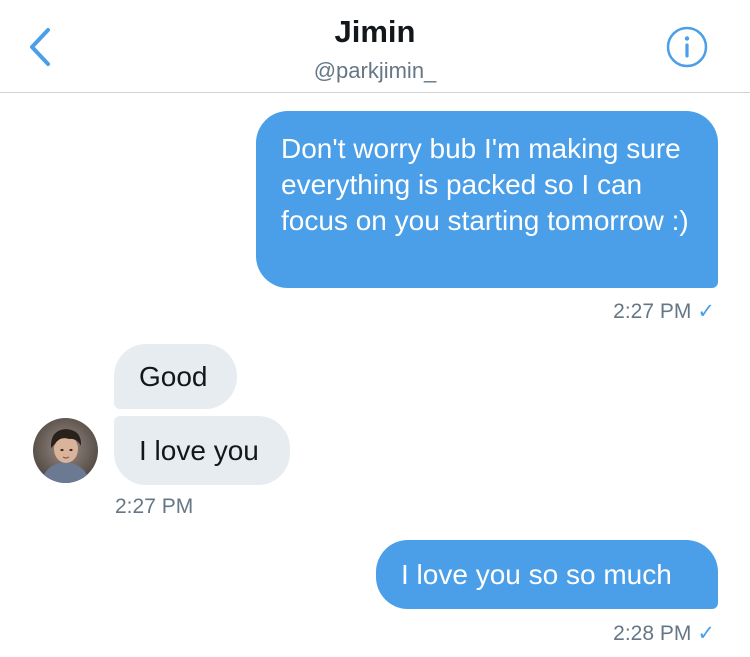  I want to click on contact-handle: @parkjimin_, so click(375, 71).